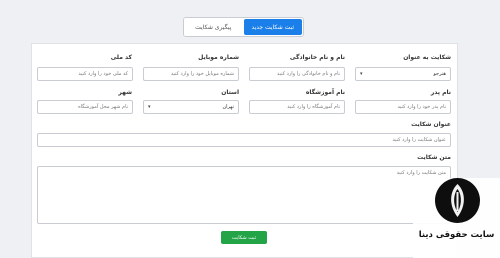 The image size is (500, 258). What do you see at coordinates (228, 107) in the screenshot?
I see `province-value: تهران` at bounding box center [228, 107].